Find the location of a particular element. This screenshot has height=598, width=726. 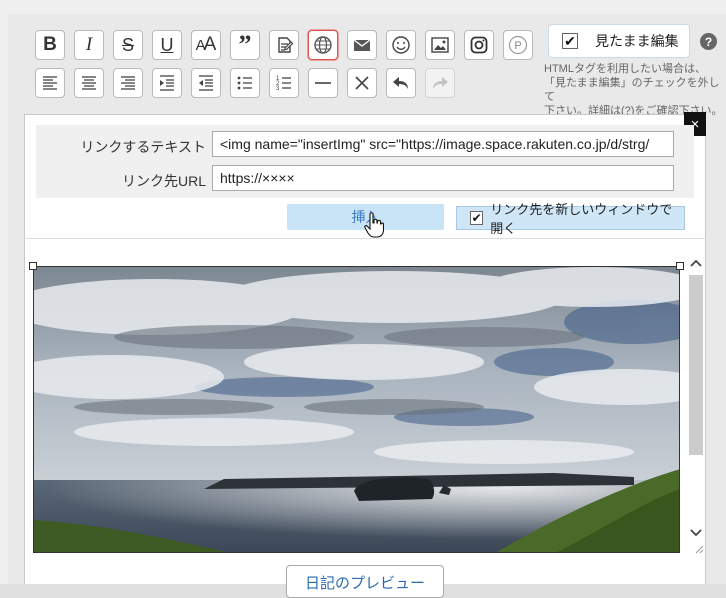

instagram-button is located at coordinates (479, 45).